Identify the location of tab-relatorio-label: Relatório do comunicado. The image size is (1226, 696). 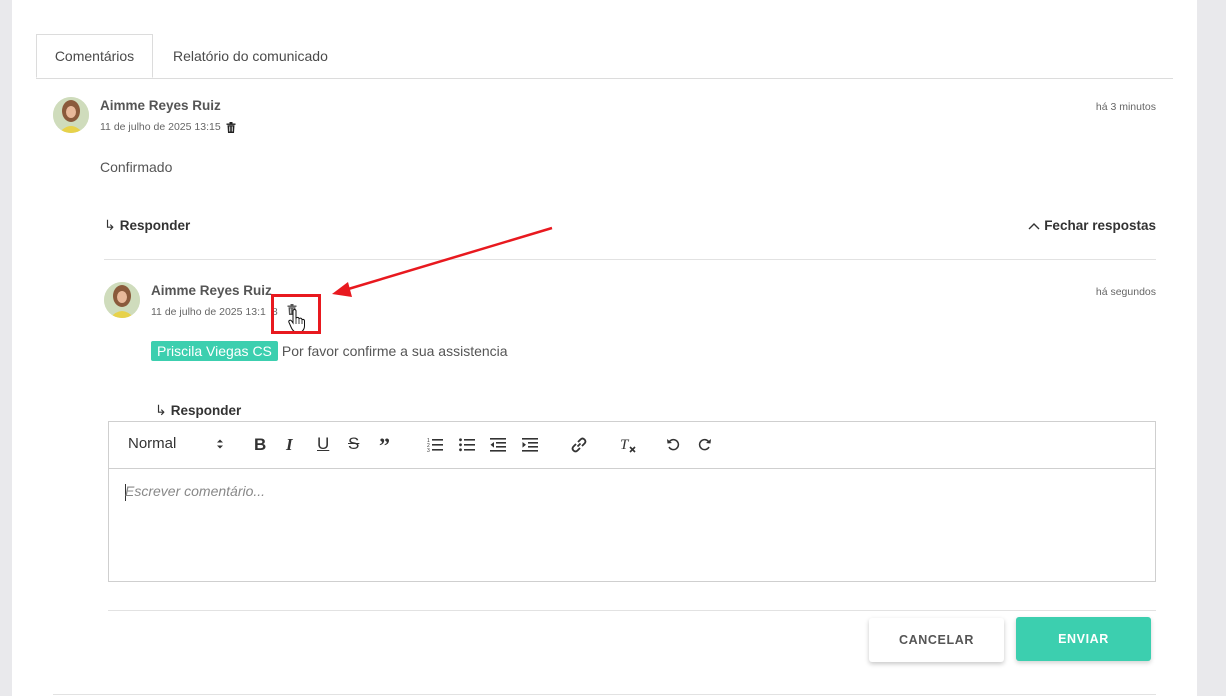
(250, 56).